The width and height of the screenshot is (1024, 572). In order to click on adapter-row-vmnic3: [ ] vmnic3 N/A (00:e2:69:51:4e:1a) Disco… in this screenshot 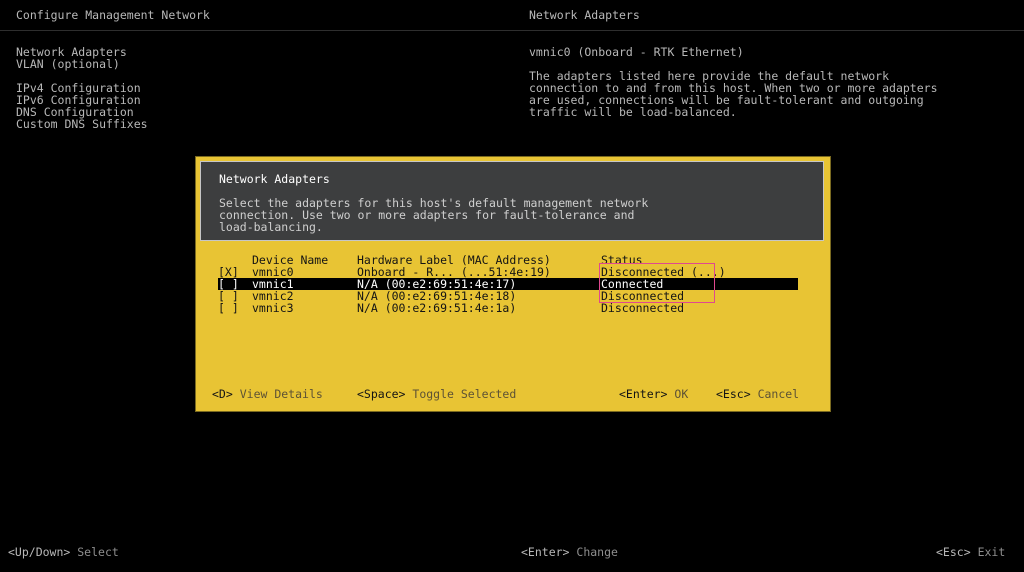, I will do `click(508, 308)`.